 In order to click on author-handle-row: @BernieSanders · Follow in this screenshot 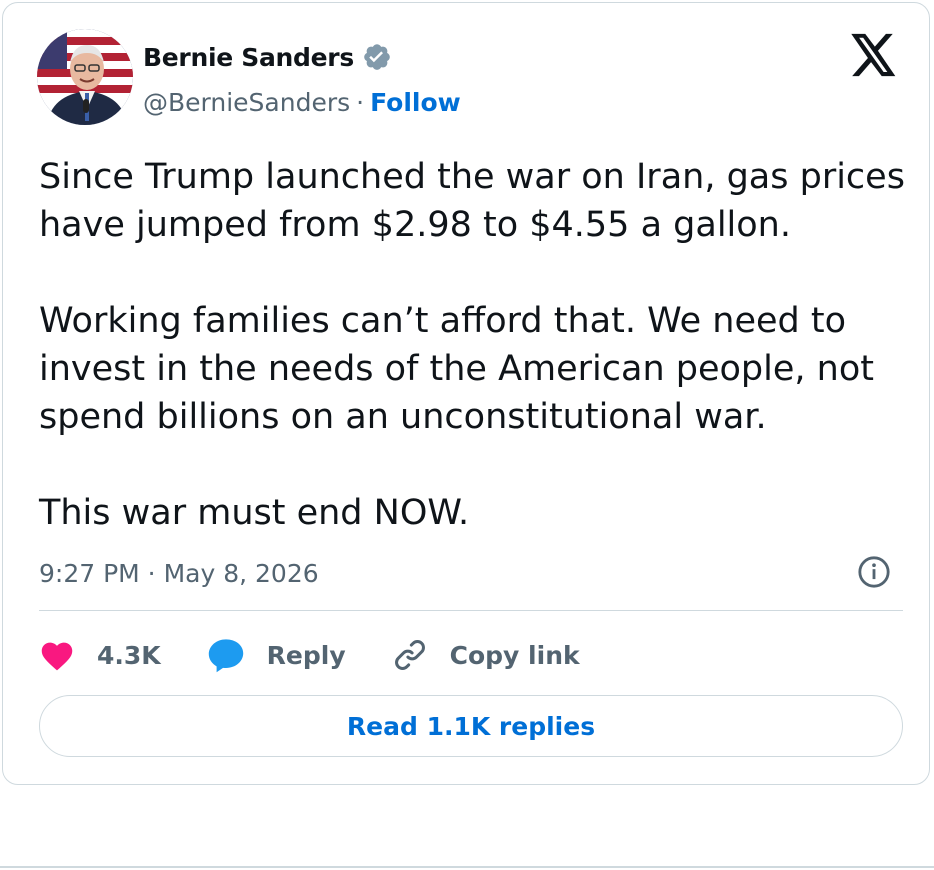, I will do `click(302, 102)`.